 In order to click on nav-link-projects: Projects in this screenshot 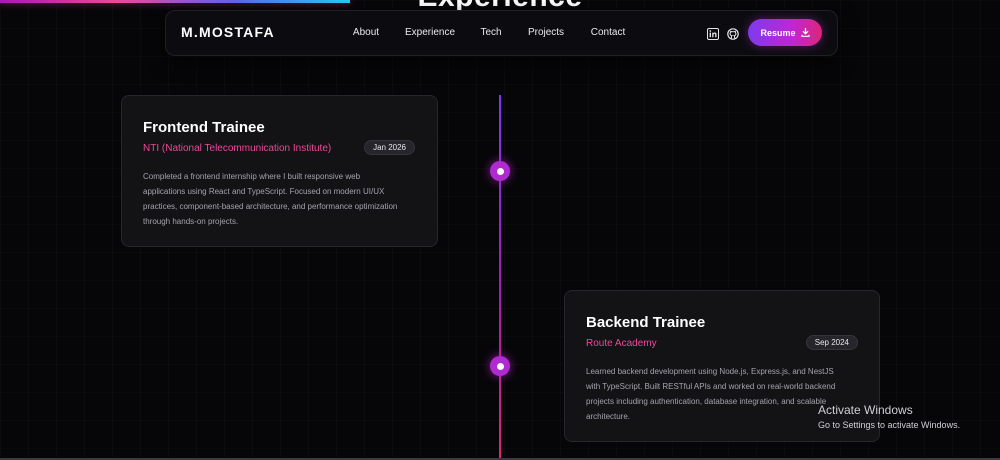, I will do `click(546, 32)`.